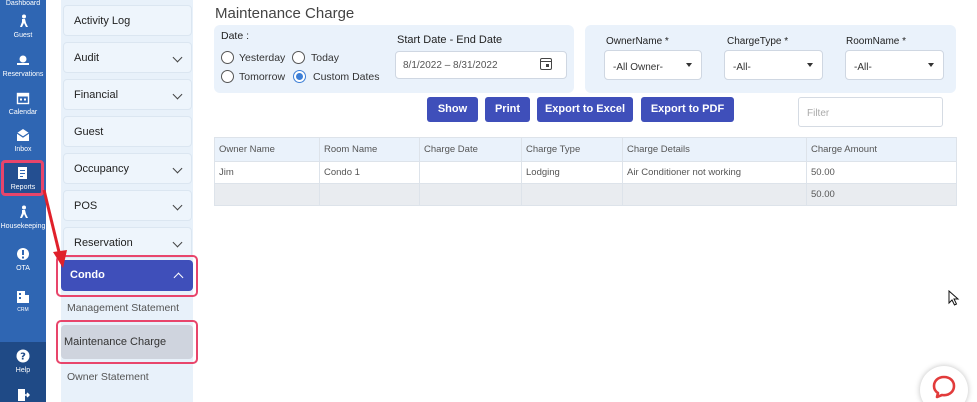 This screenshot has width=977, height=402. What do you see at coordinates (954, 298) in the screenshot?
I see `mouse-cursor-icon` at bounding box center [954, 298].